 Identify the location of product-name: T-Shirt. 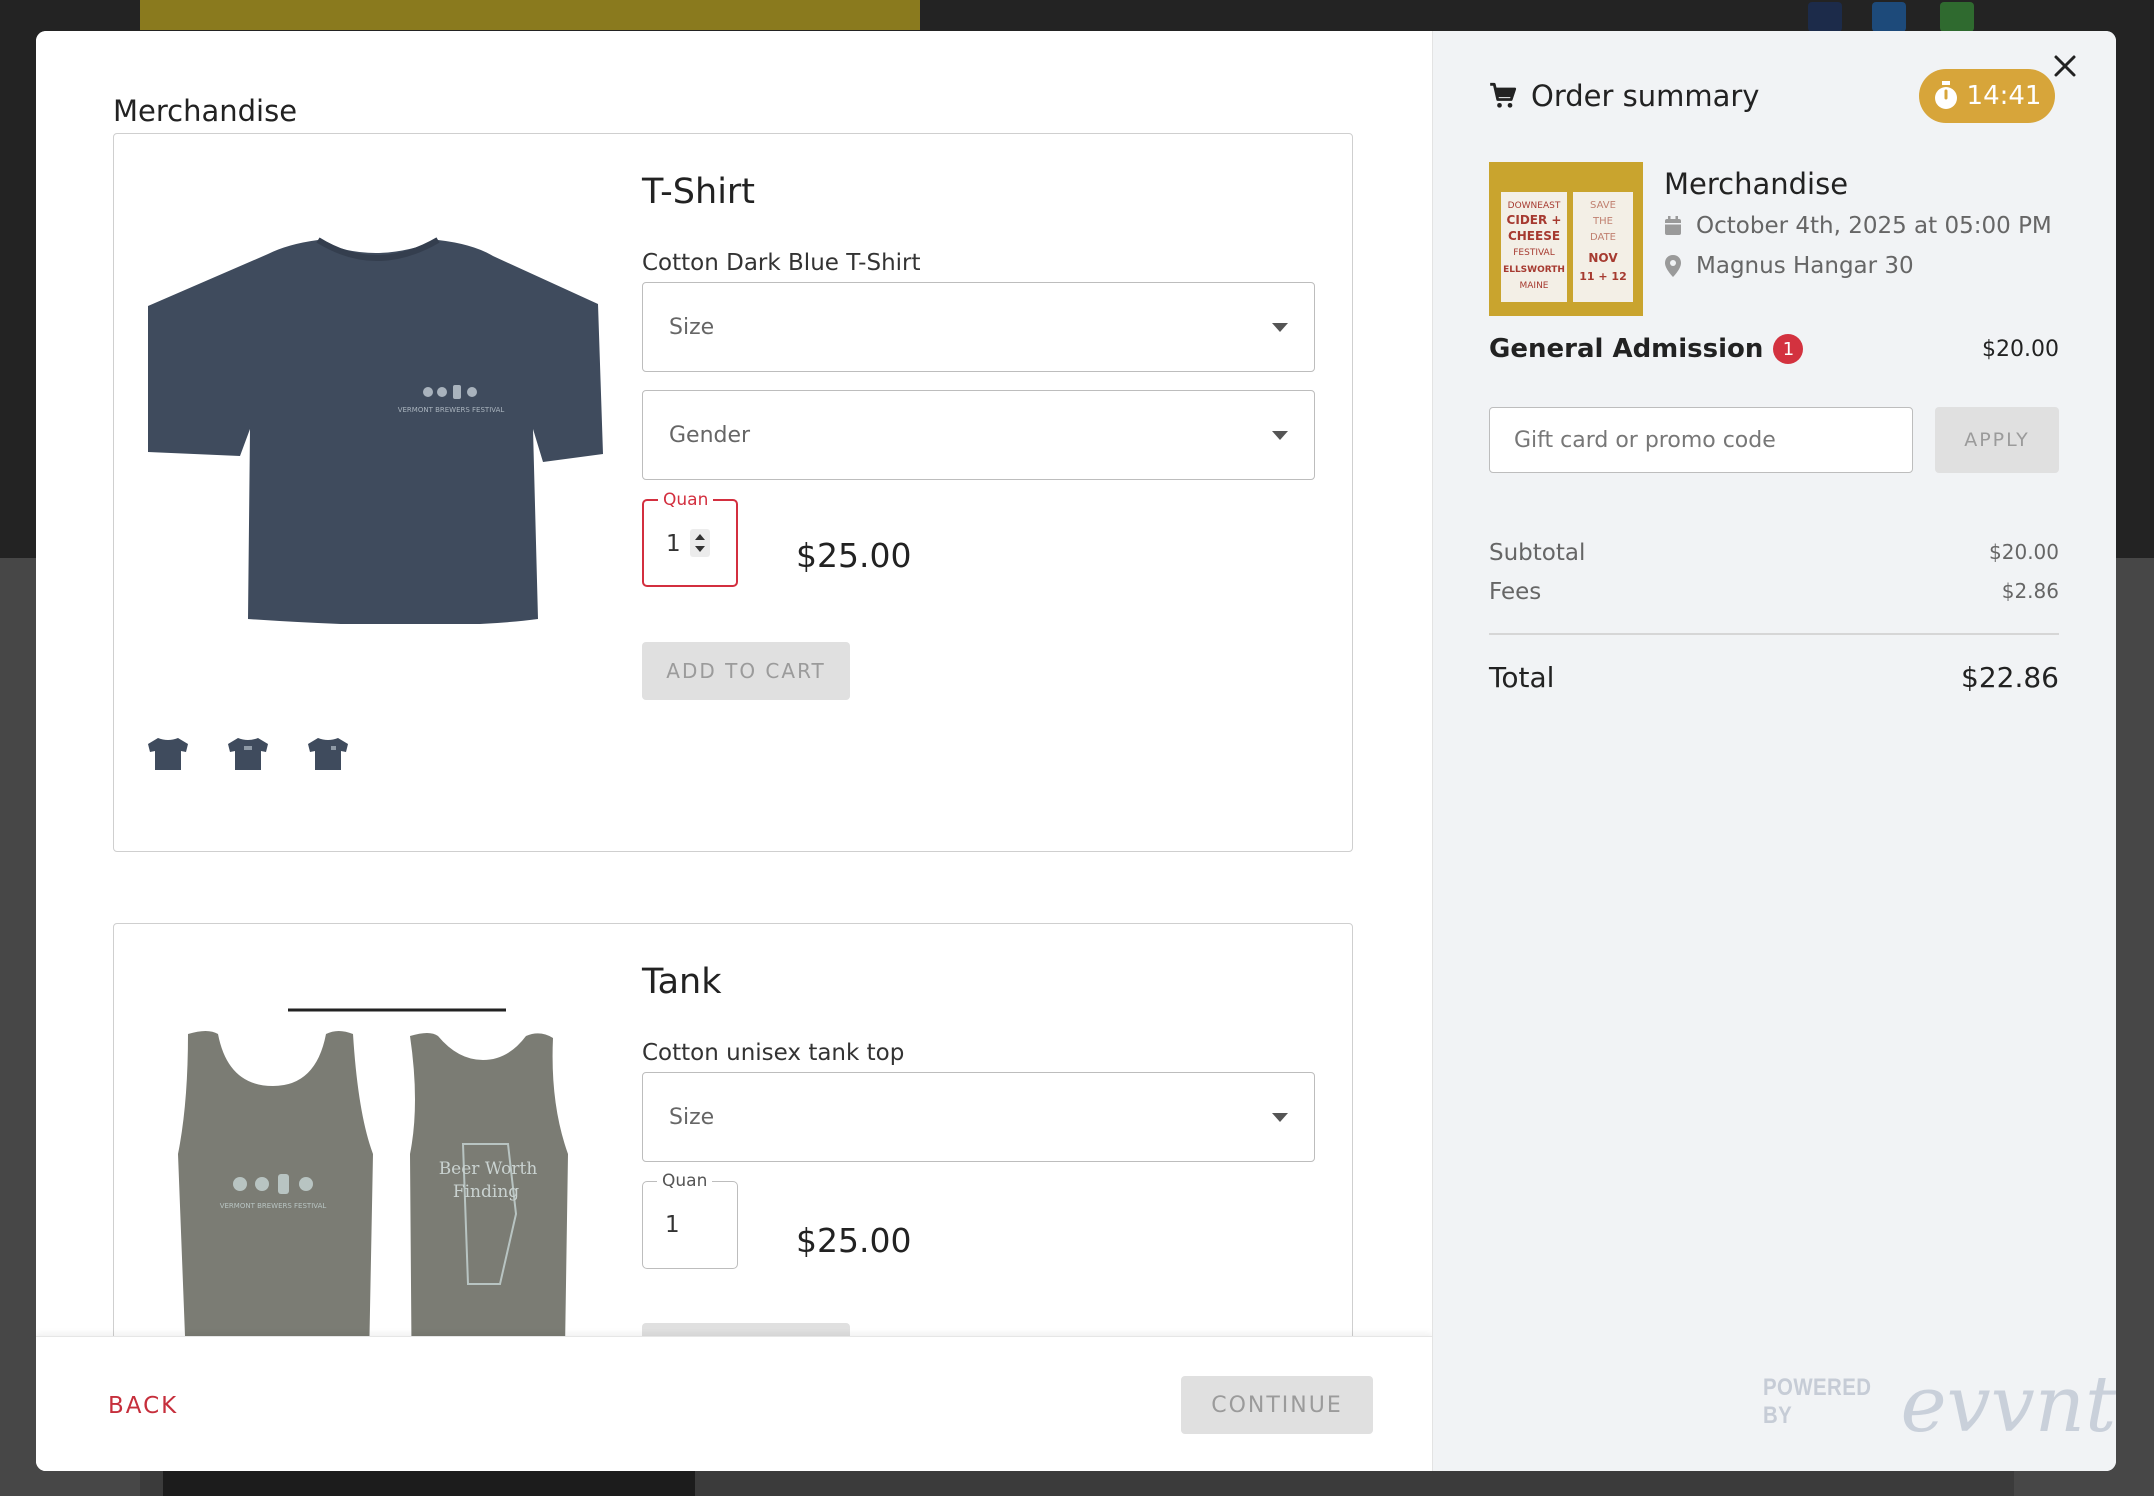
(699, 192).